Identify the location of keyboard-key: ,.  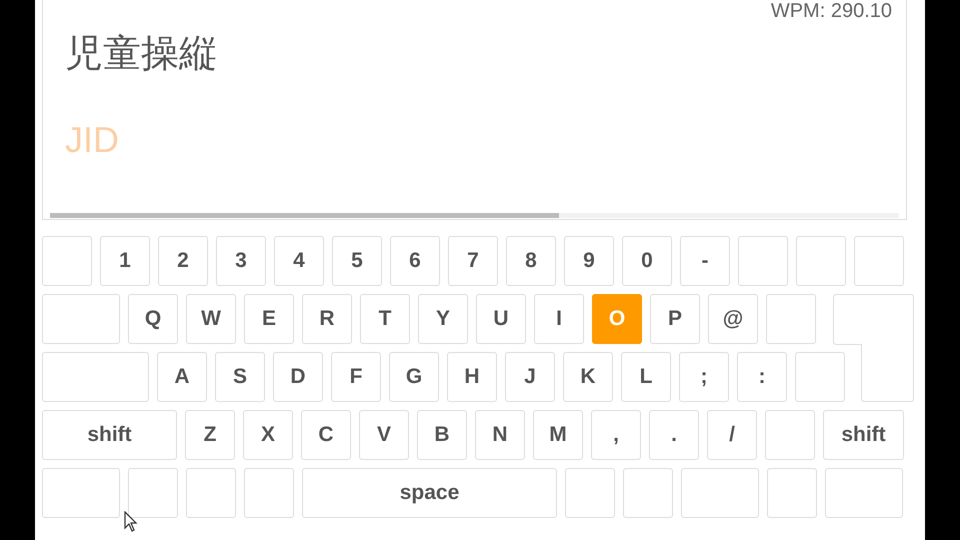
(616, 435).